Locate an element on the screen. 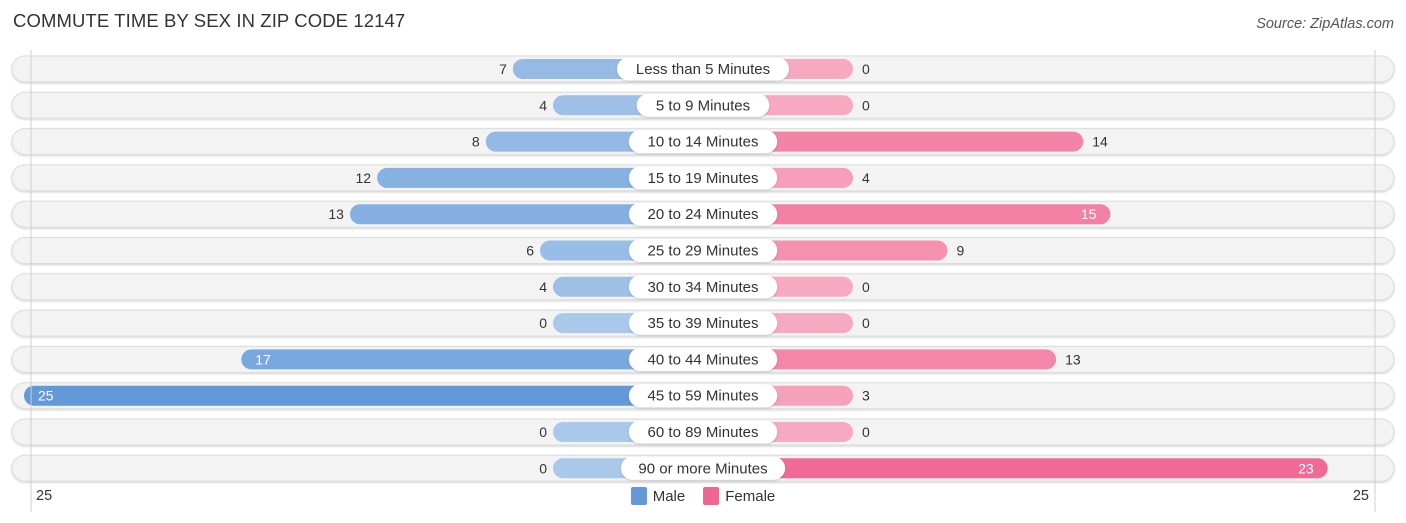 Image resolution: width=1406 pixels, height=523 pixels. category-label: 45 to 59 Minutes is located at coordinates (703, 396).